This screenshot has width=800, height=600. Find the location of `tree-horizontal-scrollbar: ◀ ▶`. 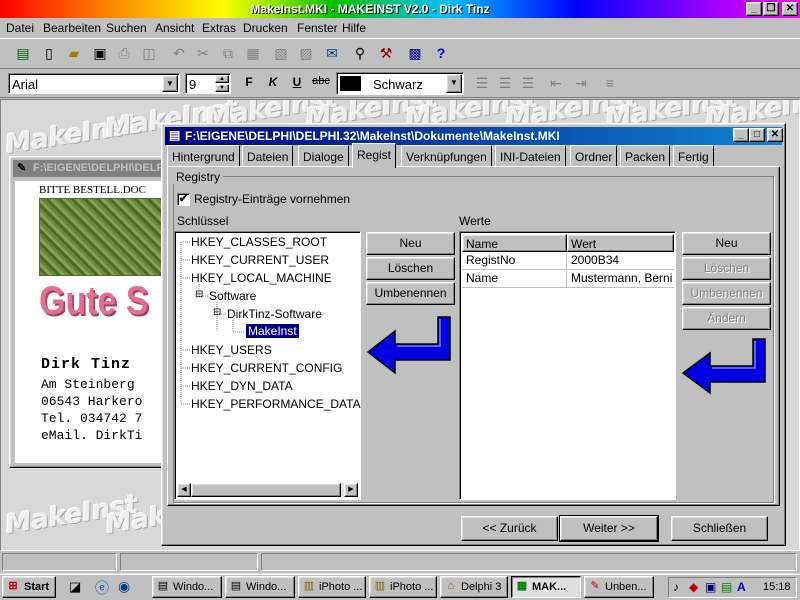

tree-horizontal-scrollbar: ◀ ▶ is located at coordinates (267, 490).